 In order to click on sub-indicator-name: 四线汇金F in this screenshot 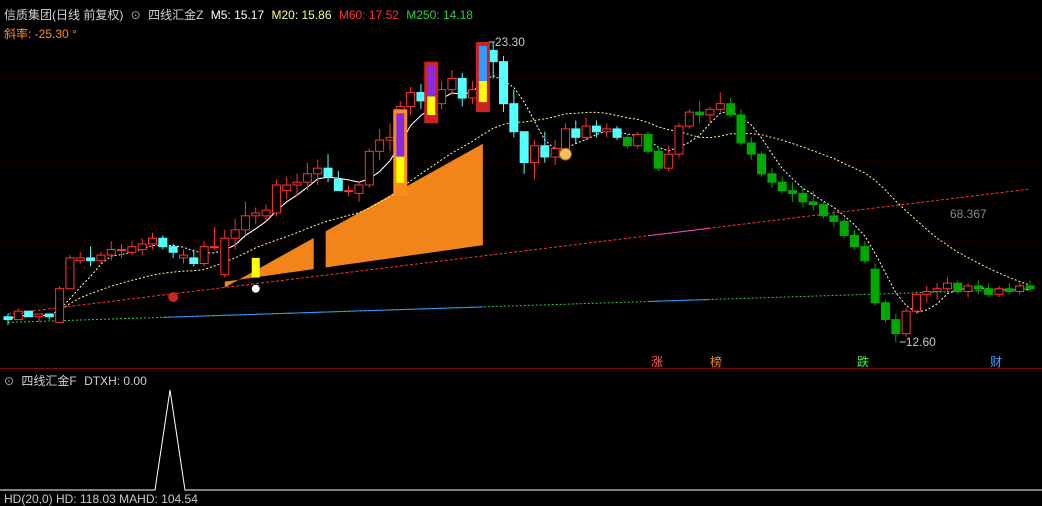, I will do `click(48, 381)`.